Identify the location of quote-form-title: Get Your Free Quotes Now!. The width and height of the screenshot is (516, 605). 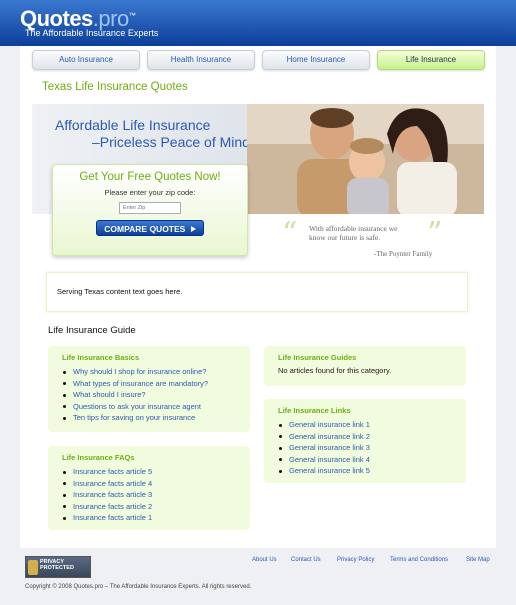
(150, 177).